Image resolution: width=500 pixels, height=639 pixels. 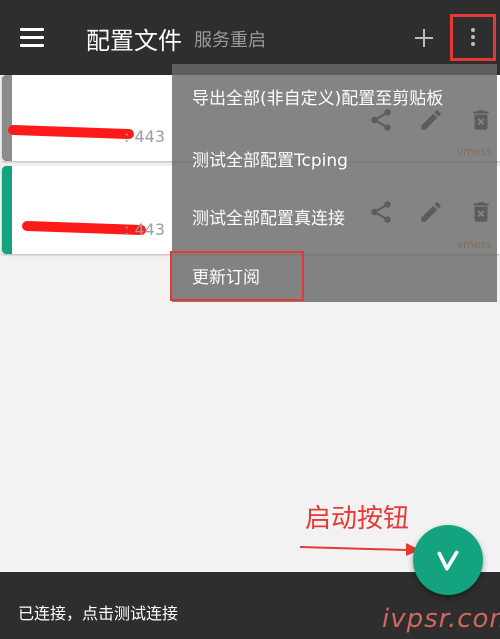 I want to click on start-connection-button, so click(x=448, y=560).